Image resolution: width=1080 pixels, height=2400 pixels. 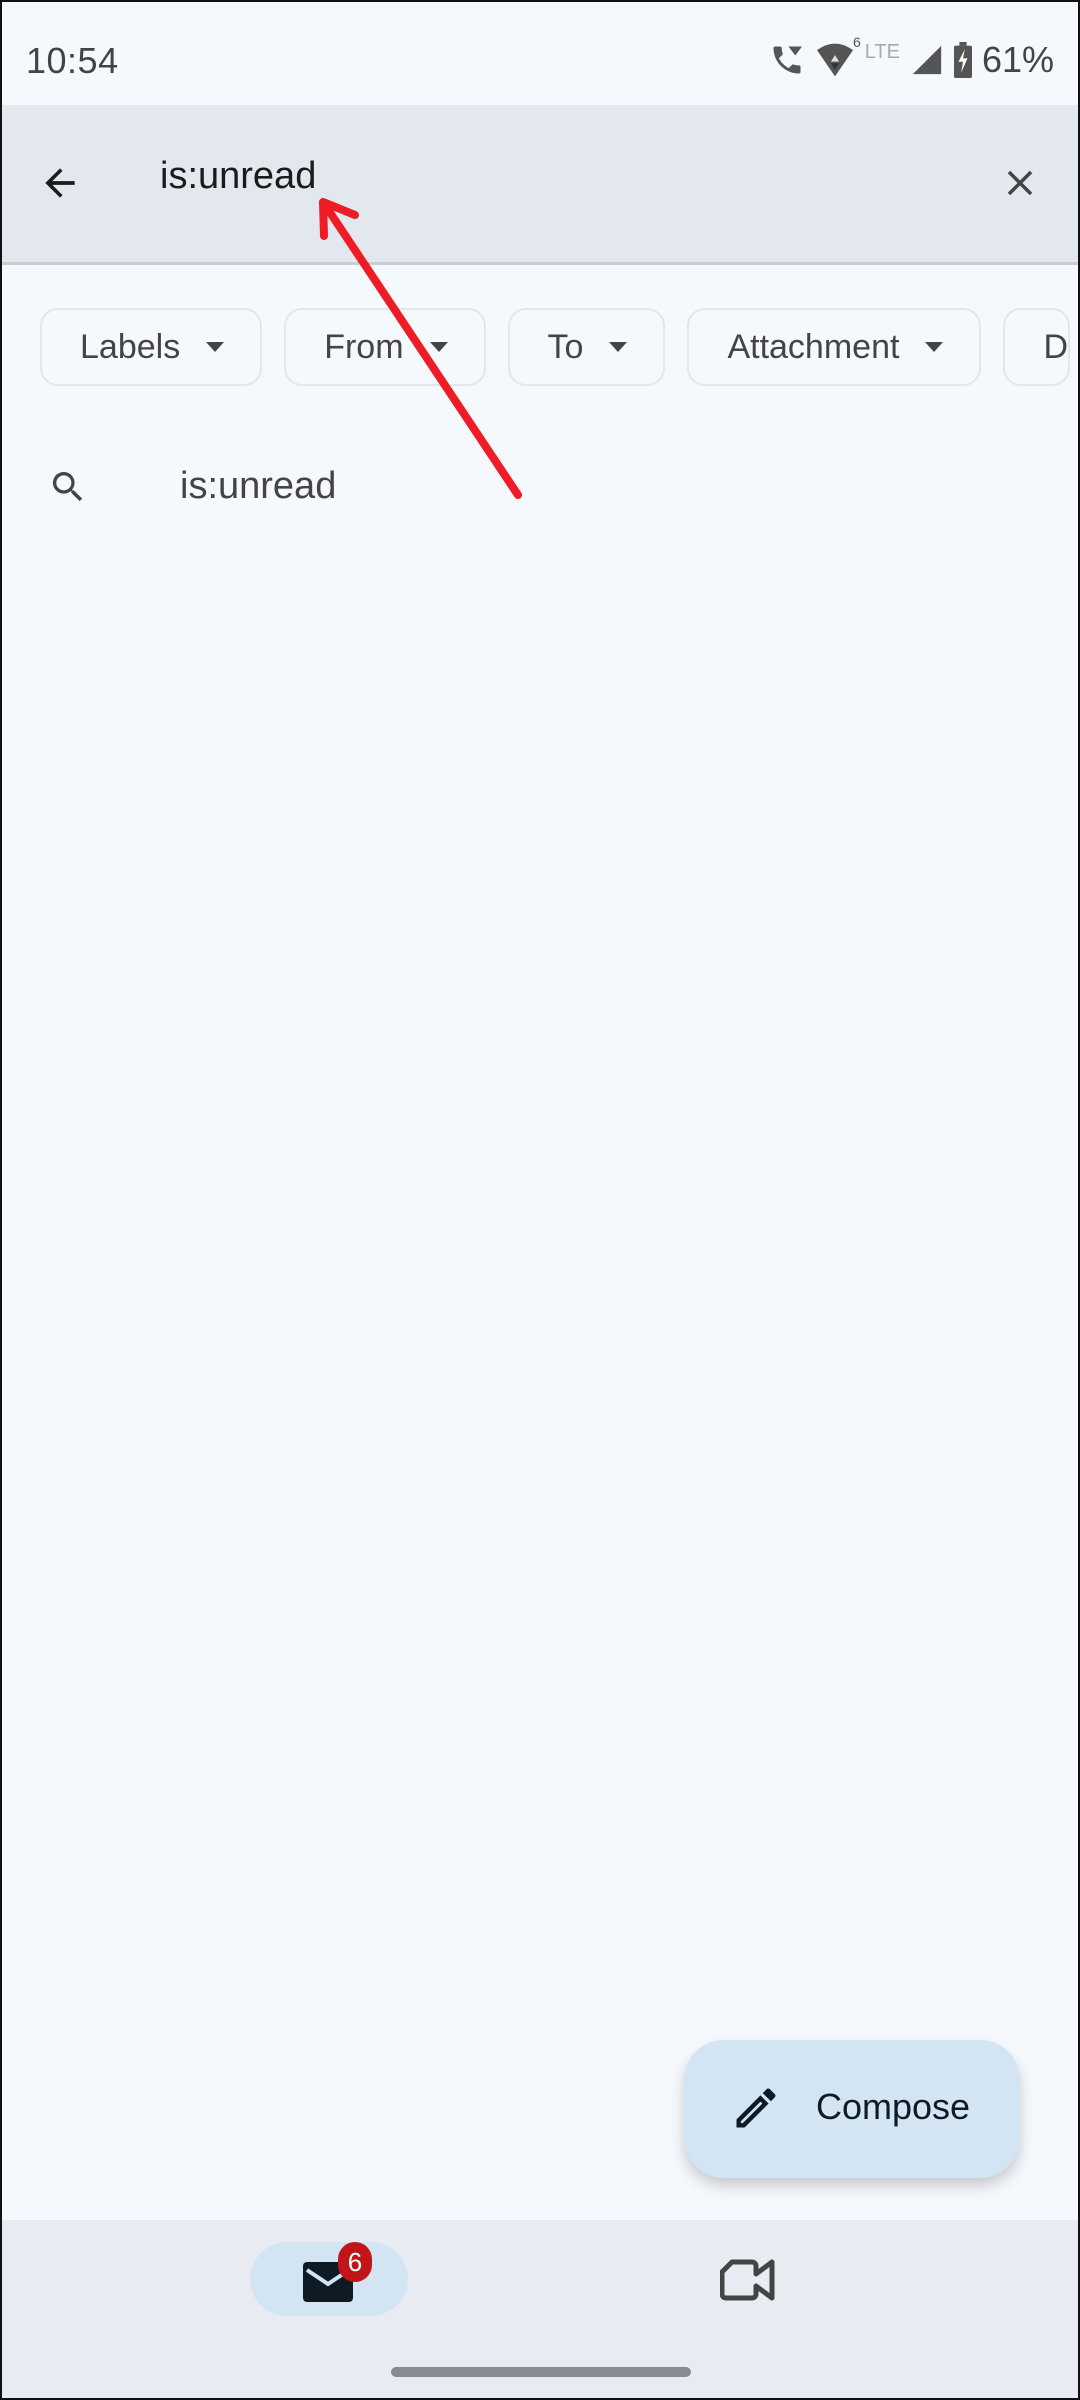 What do you see at coordinates (747, 2280) in the screenshot?
I see `video-camera-icon` at bounding box center [747, 2280].